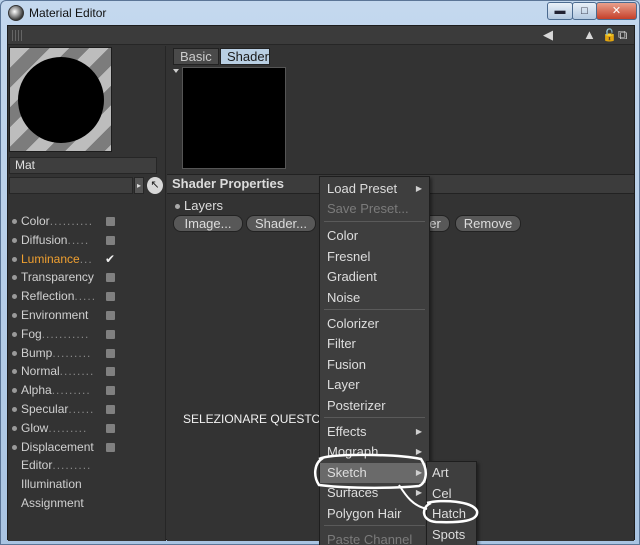 This screenshot has height=545, width=640. I want to click on up-arrow-icon: ▲, so click(589, 35).